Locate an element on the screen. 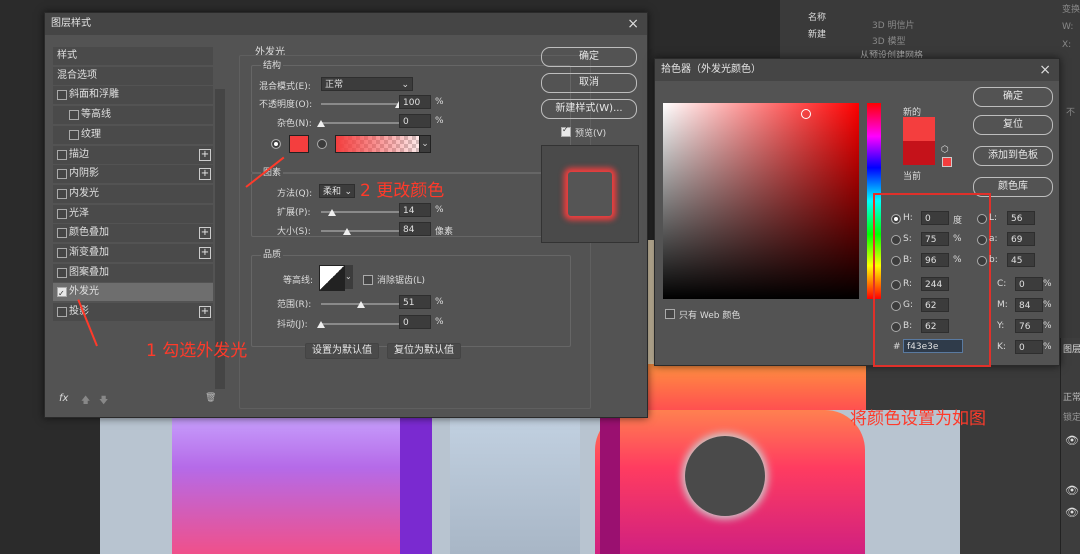  style-item: 投影 + is located at coordinates (133, 312).